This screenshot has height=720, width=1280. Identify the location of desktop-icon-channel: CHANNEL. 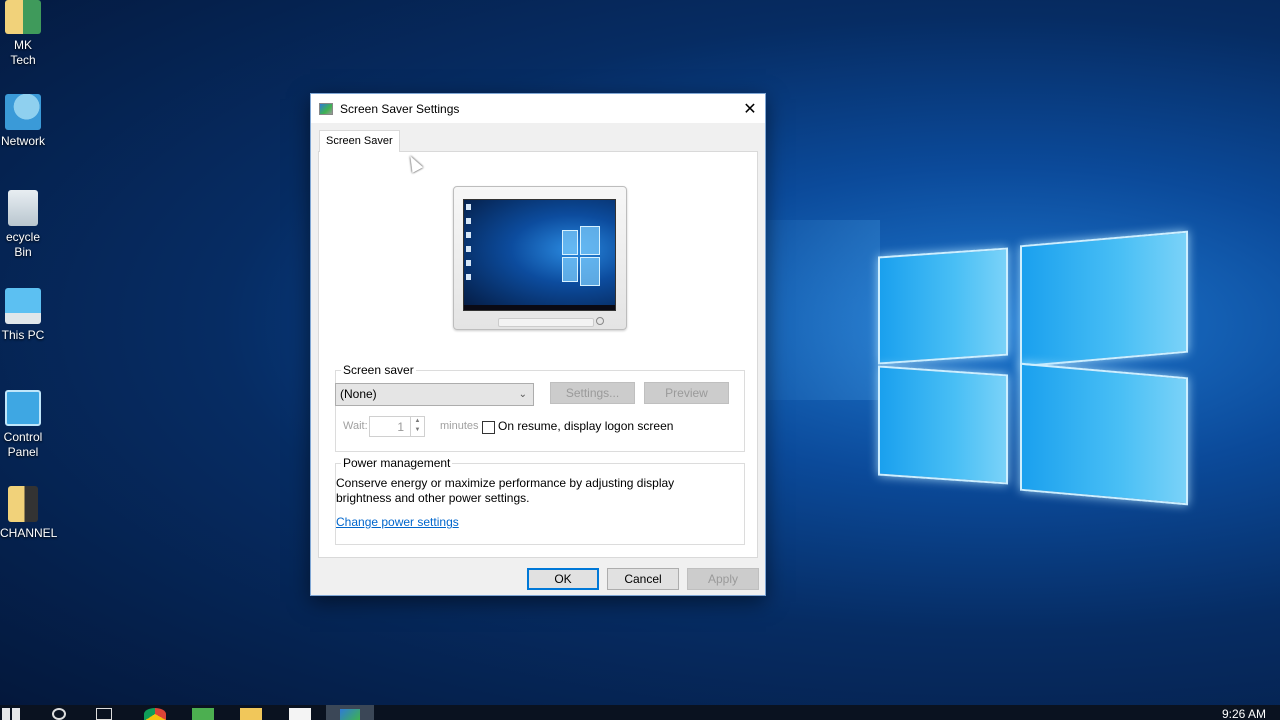
(28, 513).